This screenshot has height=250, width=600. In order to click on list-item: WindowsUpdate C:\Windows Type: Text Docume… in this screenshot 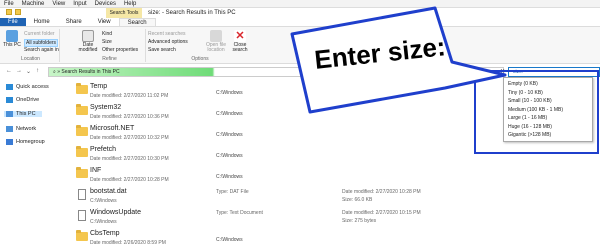, I will do `click(335, 217)`.